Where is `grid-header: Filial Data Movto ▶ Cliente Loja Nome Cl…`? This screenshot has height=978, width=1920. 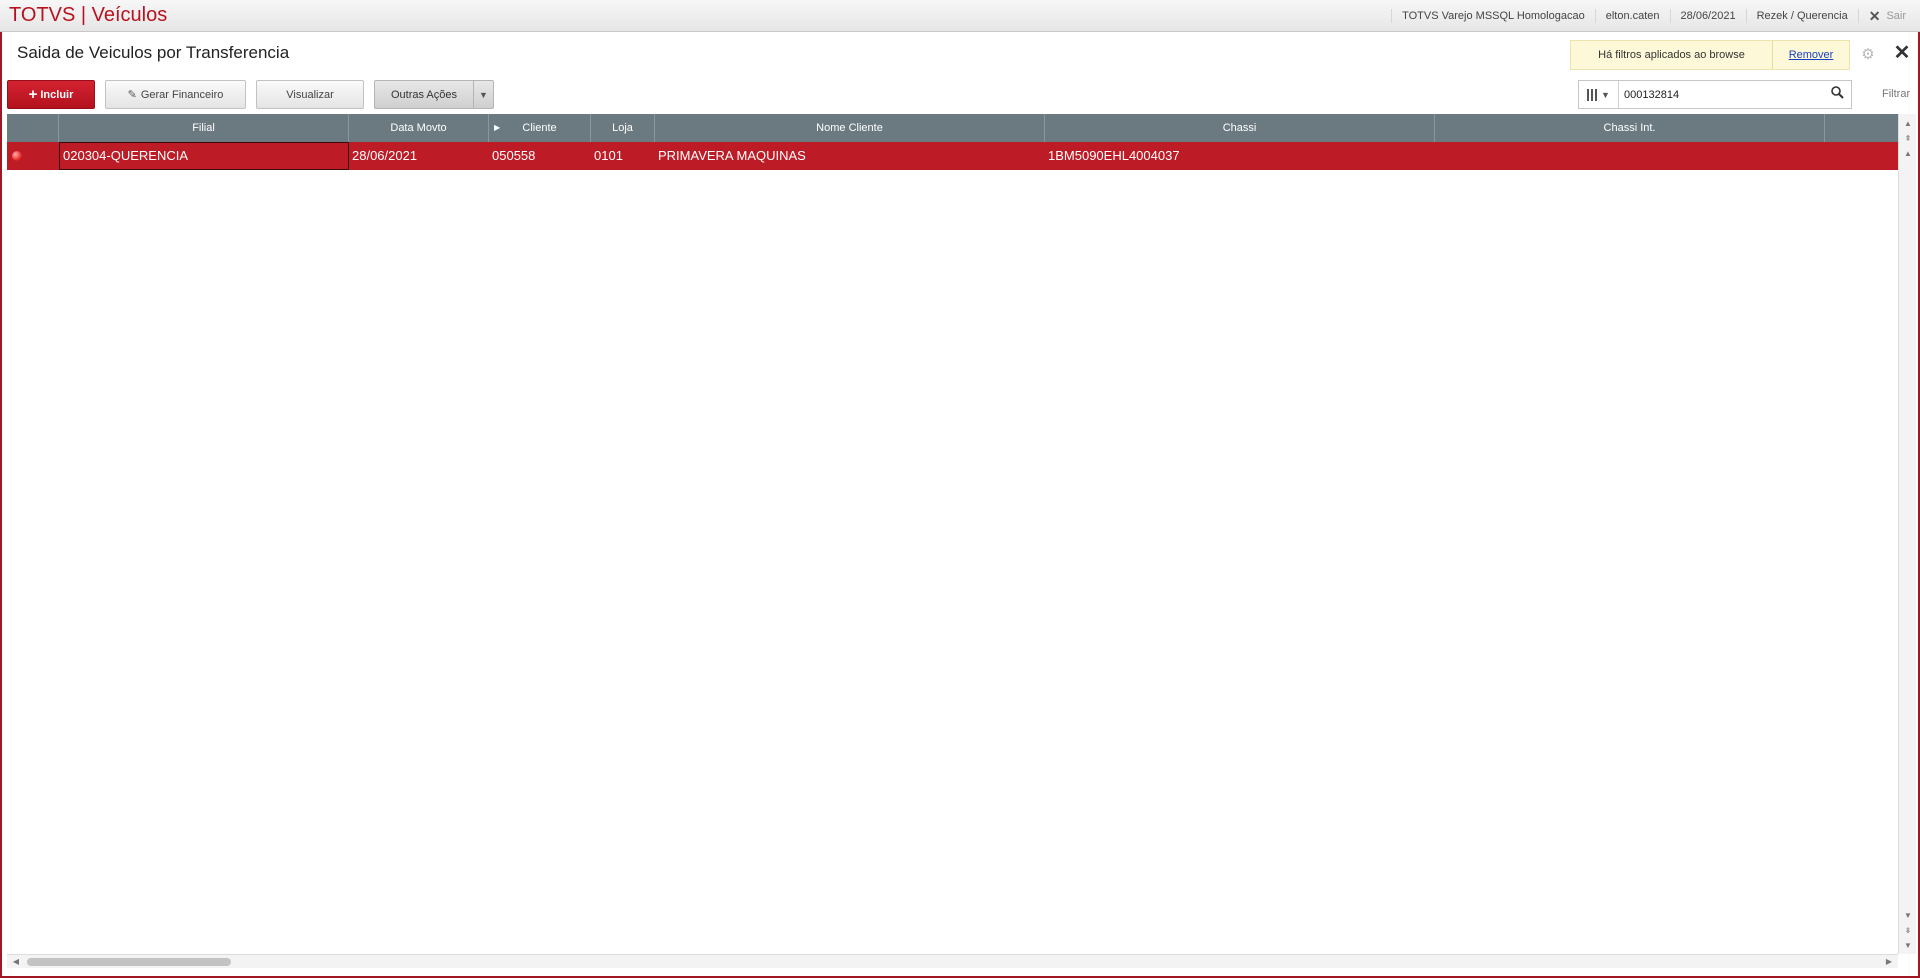
grid-header: Filial Data Movto ▶ Cliente Loja Nome Cl… is located at coordinates (952, 128).